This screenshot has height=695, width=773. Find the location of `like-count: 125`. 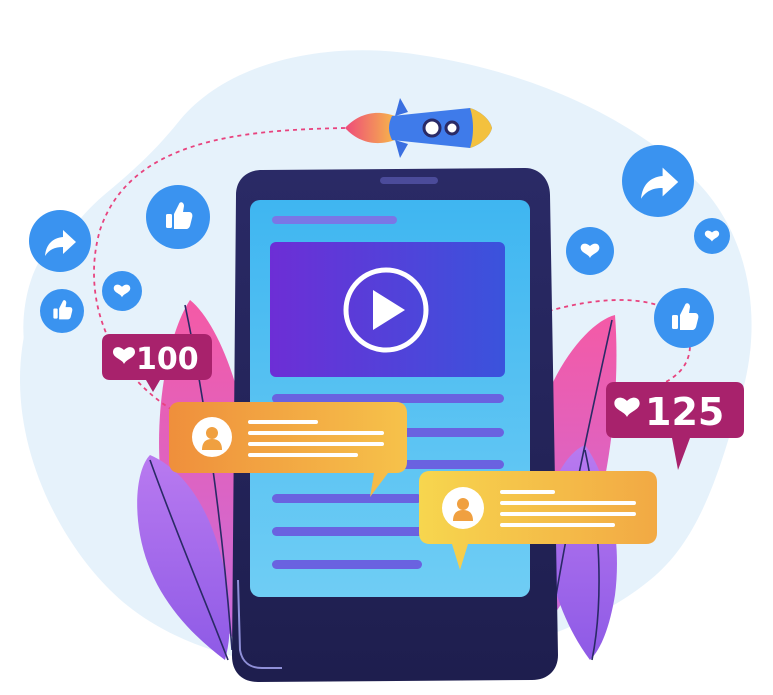

like-count: 125 is located at coordinates (684, 412).